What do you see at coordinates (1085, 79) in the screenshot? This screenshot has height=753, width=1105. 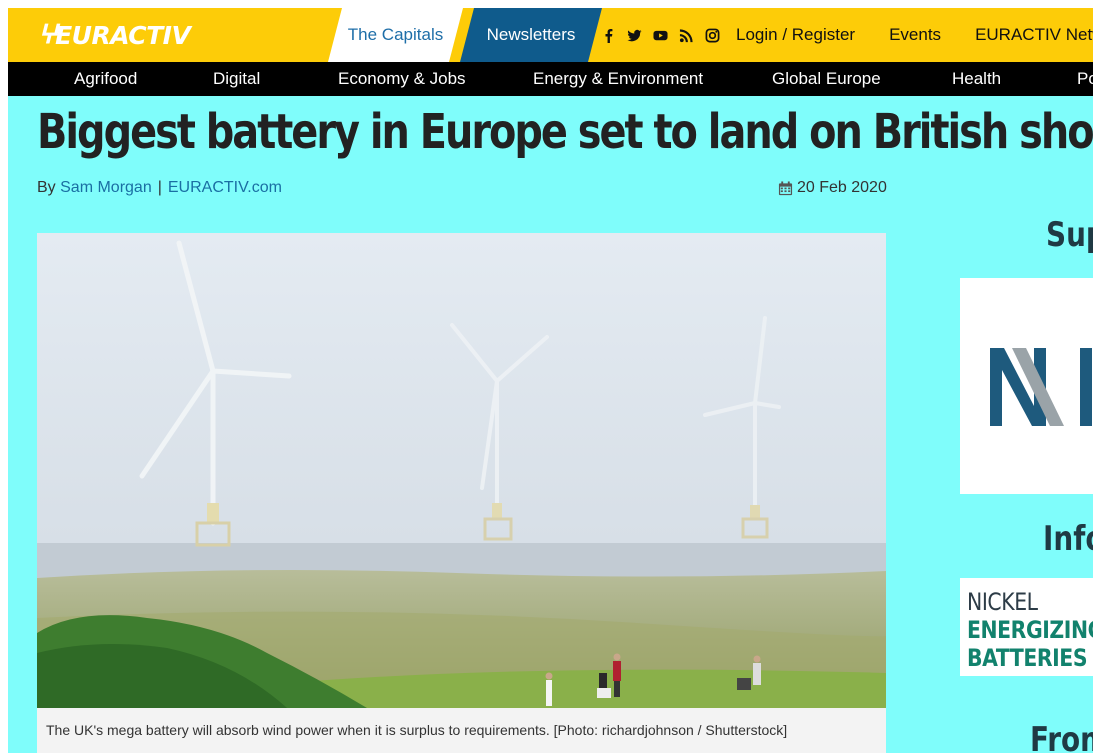 I see `nav-politics: Politics` at bounding box center [1085, 79].